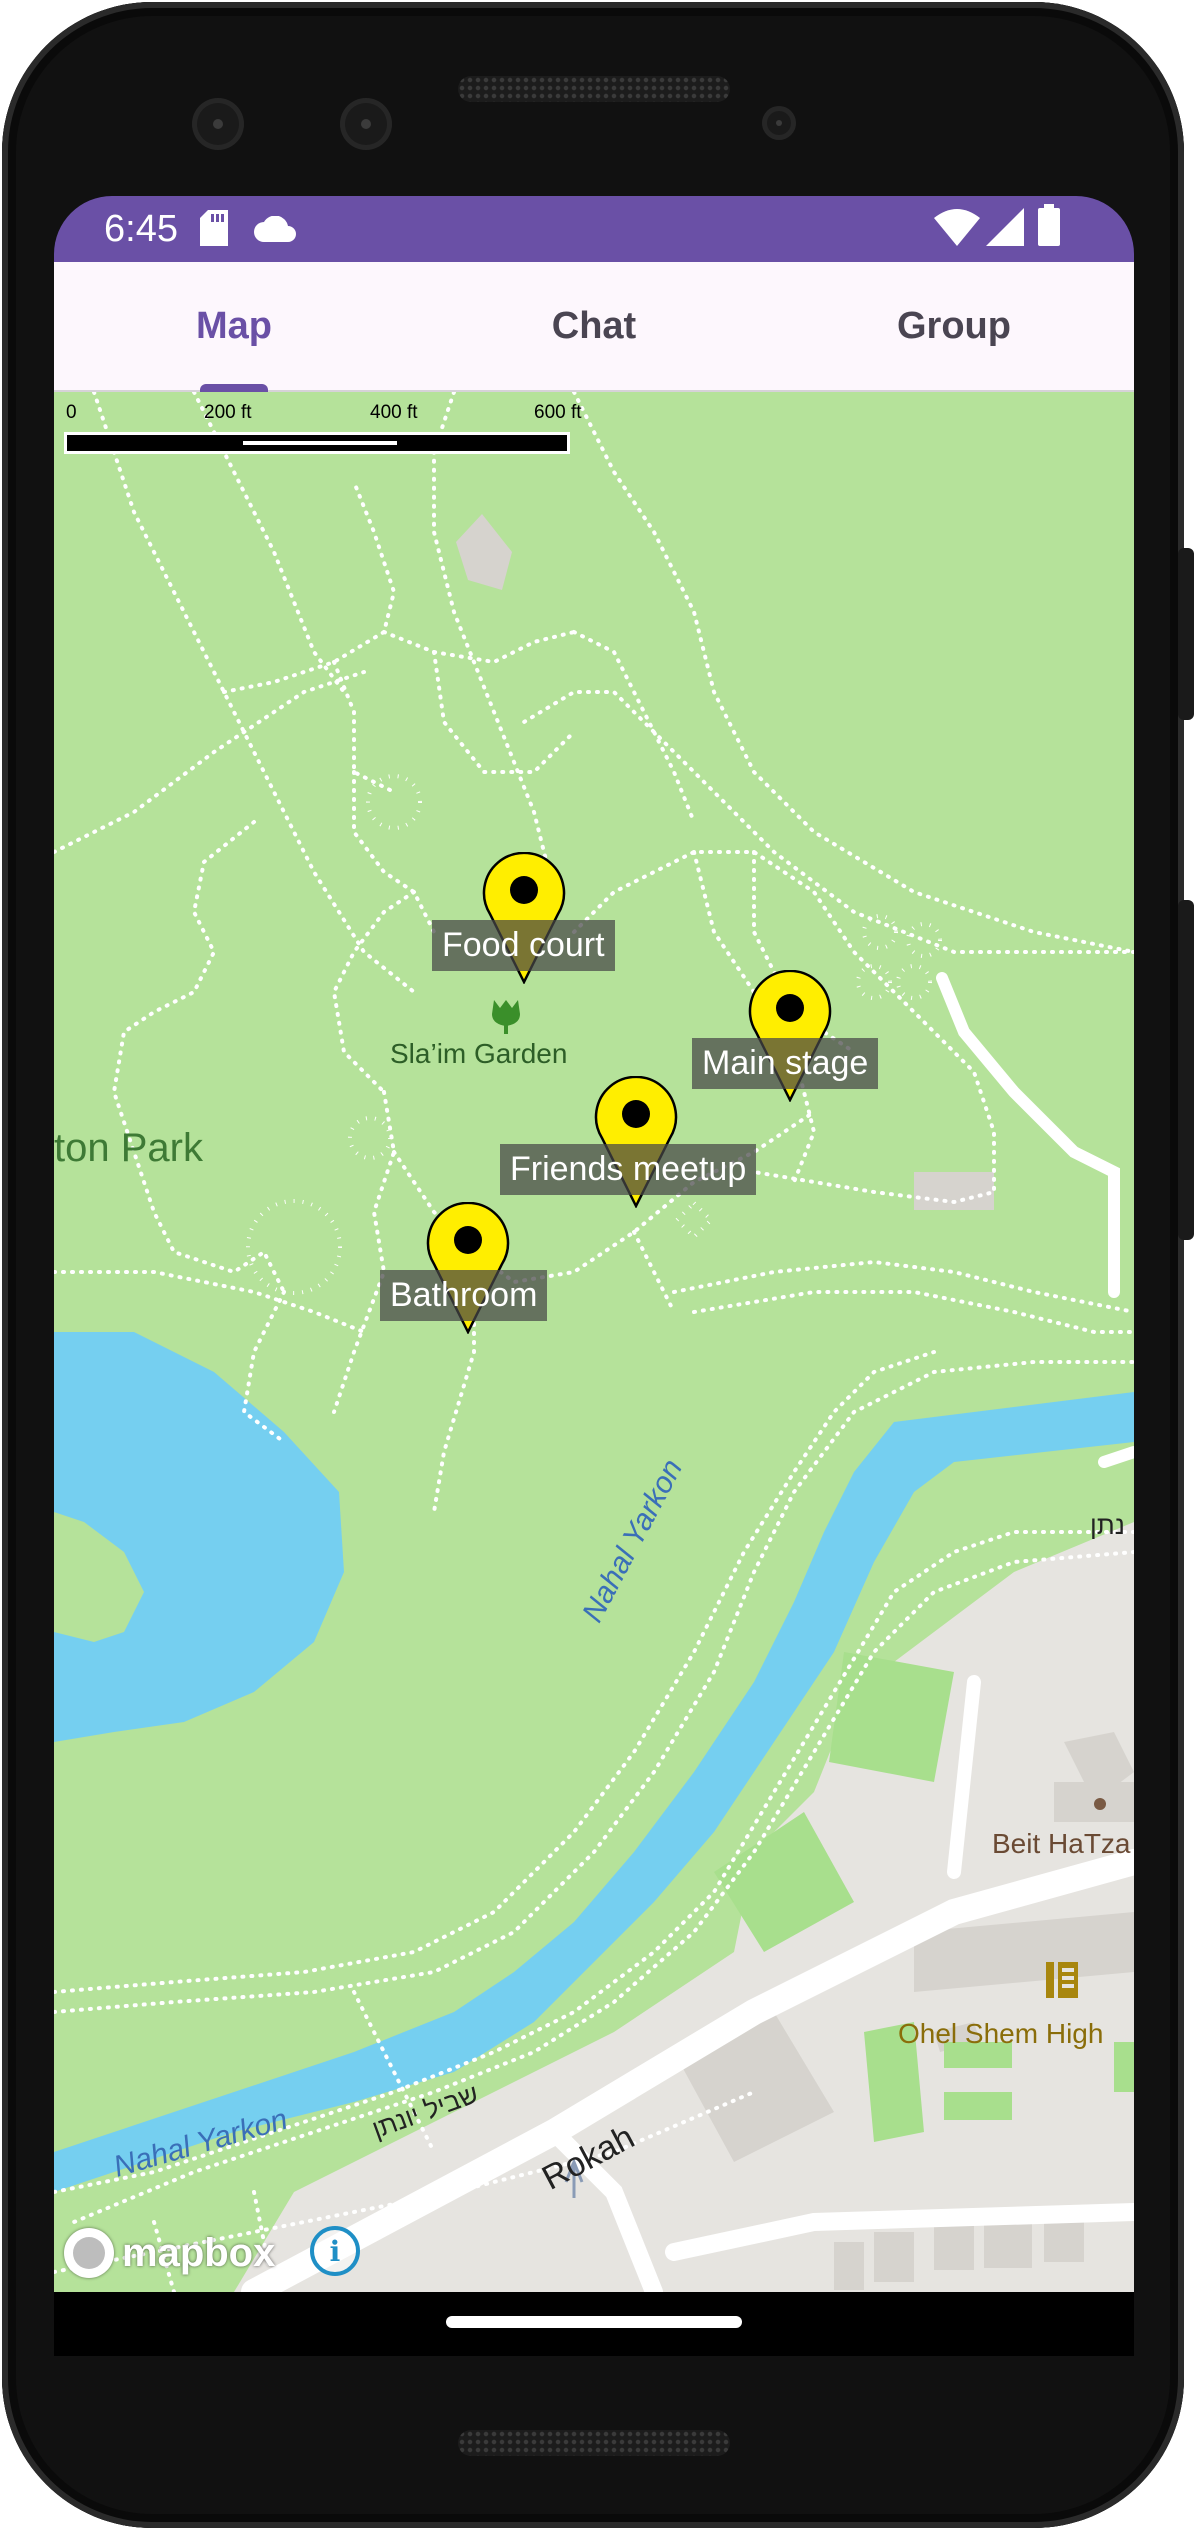  I want to click on earpiece-speaker, so click(594, 89).